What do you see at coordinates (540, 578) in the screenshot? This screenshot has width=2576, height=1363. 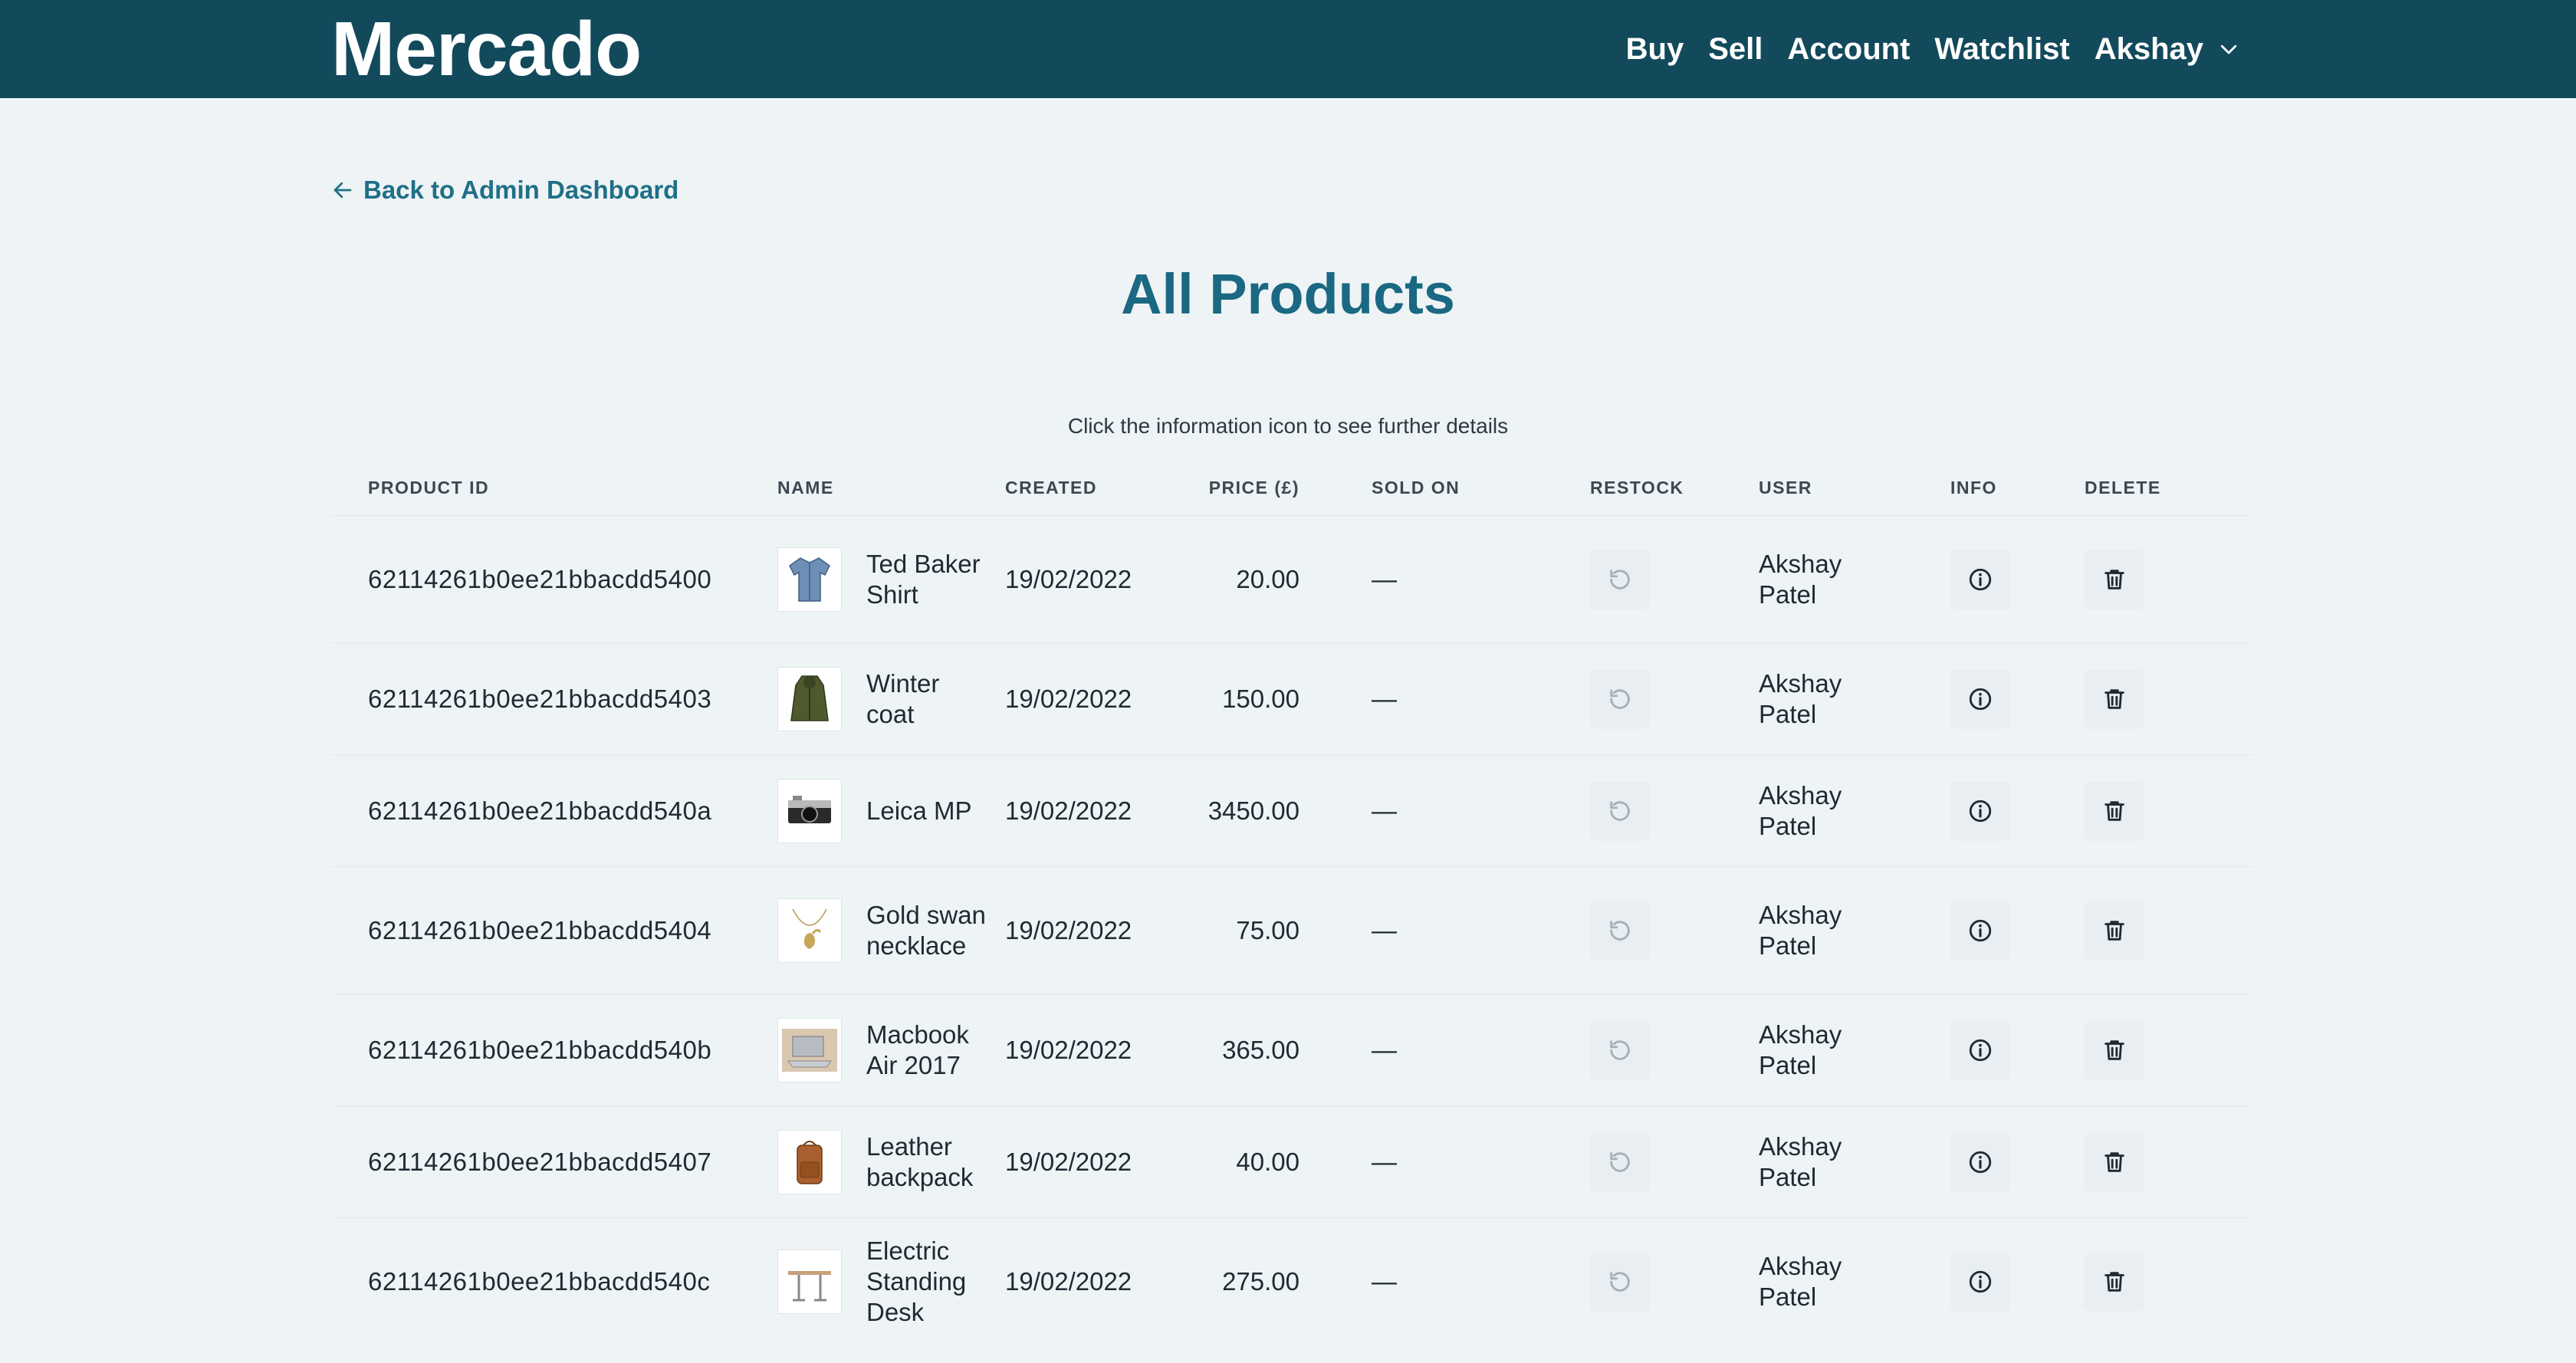 I see `product-id-cell: 62114261b0ee21bbacdd5400` at bounding box center [540, 578].